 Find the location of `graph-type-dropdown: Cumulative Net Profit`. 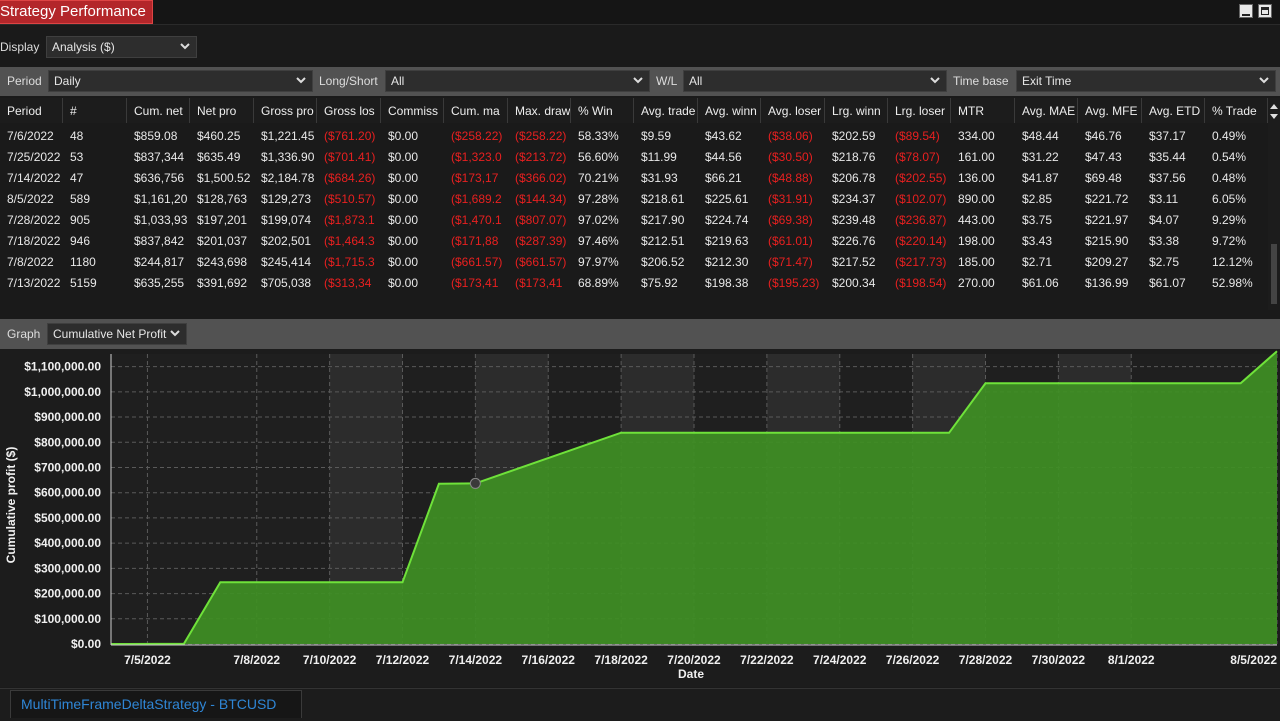

graph-type-dropdown: Cumulative Net Profit is located at coordinates (117, 334).